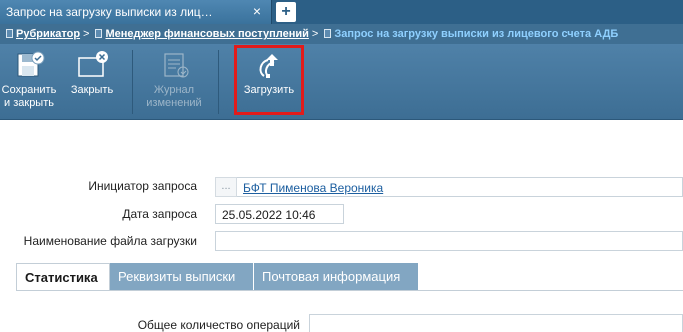 This screenshot has height=332, width=683. I want to click on tab-divider, so click(349, 290).